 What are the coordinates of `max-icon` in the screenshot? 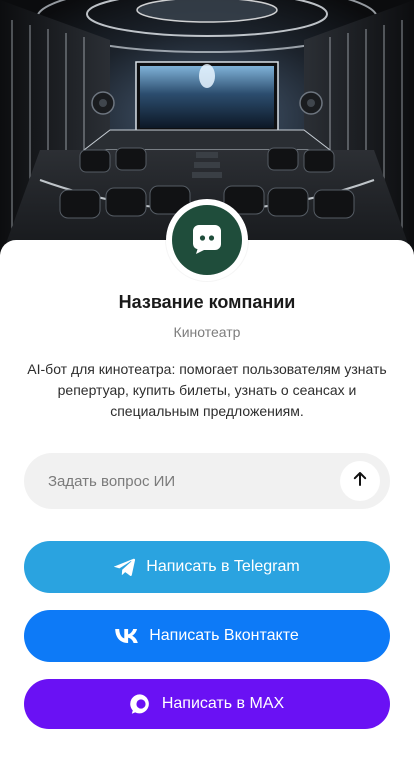 It's located at (141, 704).